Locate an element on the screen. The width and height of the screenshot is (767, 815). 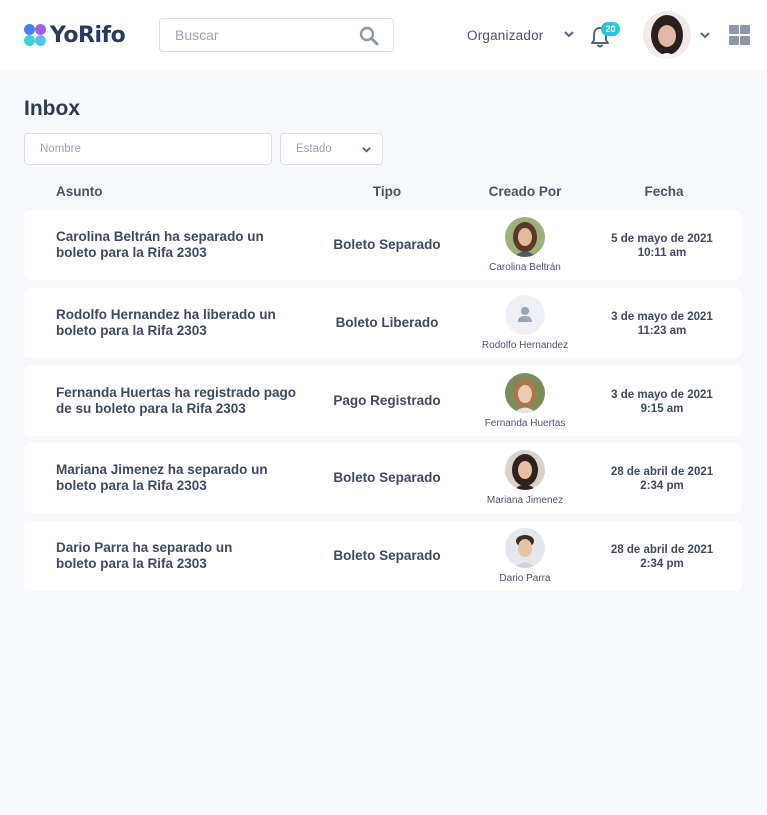
column-header-creator: Creado Por is located at coordinates (525, 191).